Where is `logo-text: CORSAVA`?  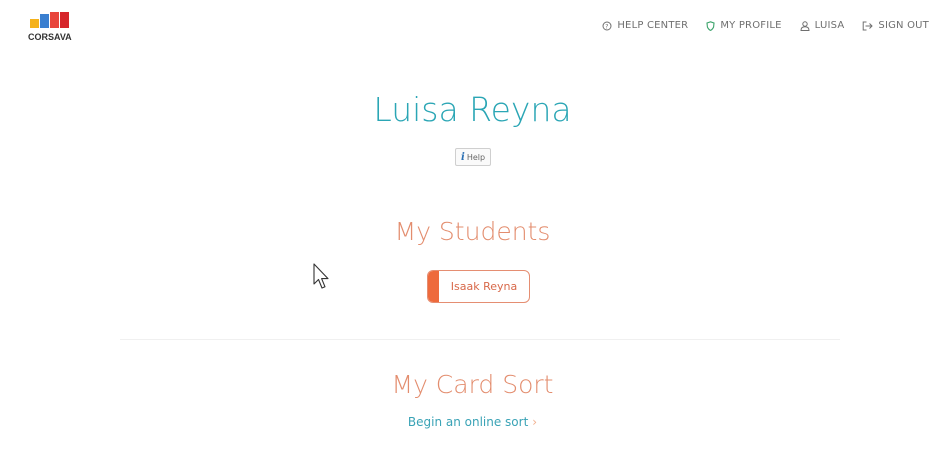 logo-text: CORSAVA is located at coordinates (50, 37).